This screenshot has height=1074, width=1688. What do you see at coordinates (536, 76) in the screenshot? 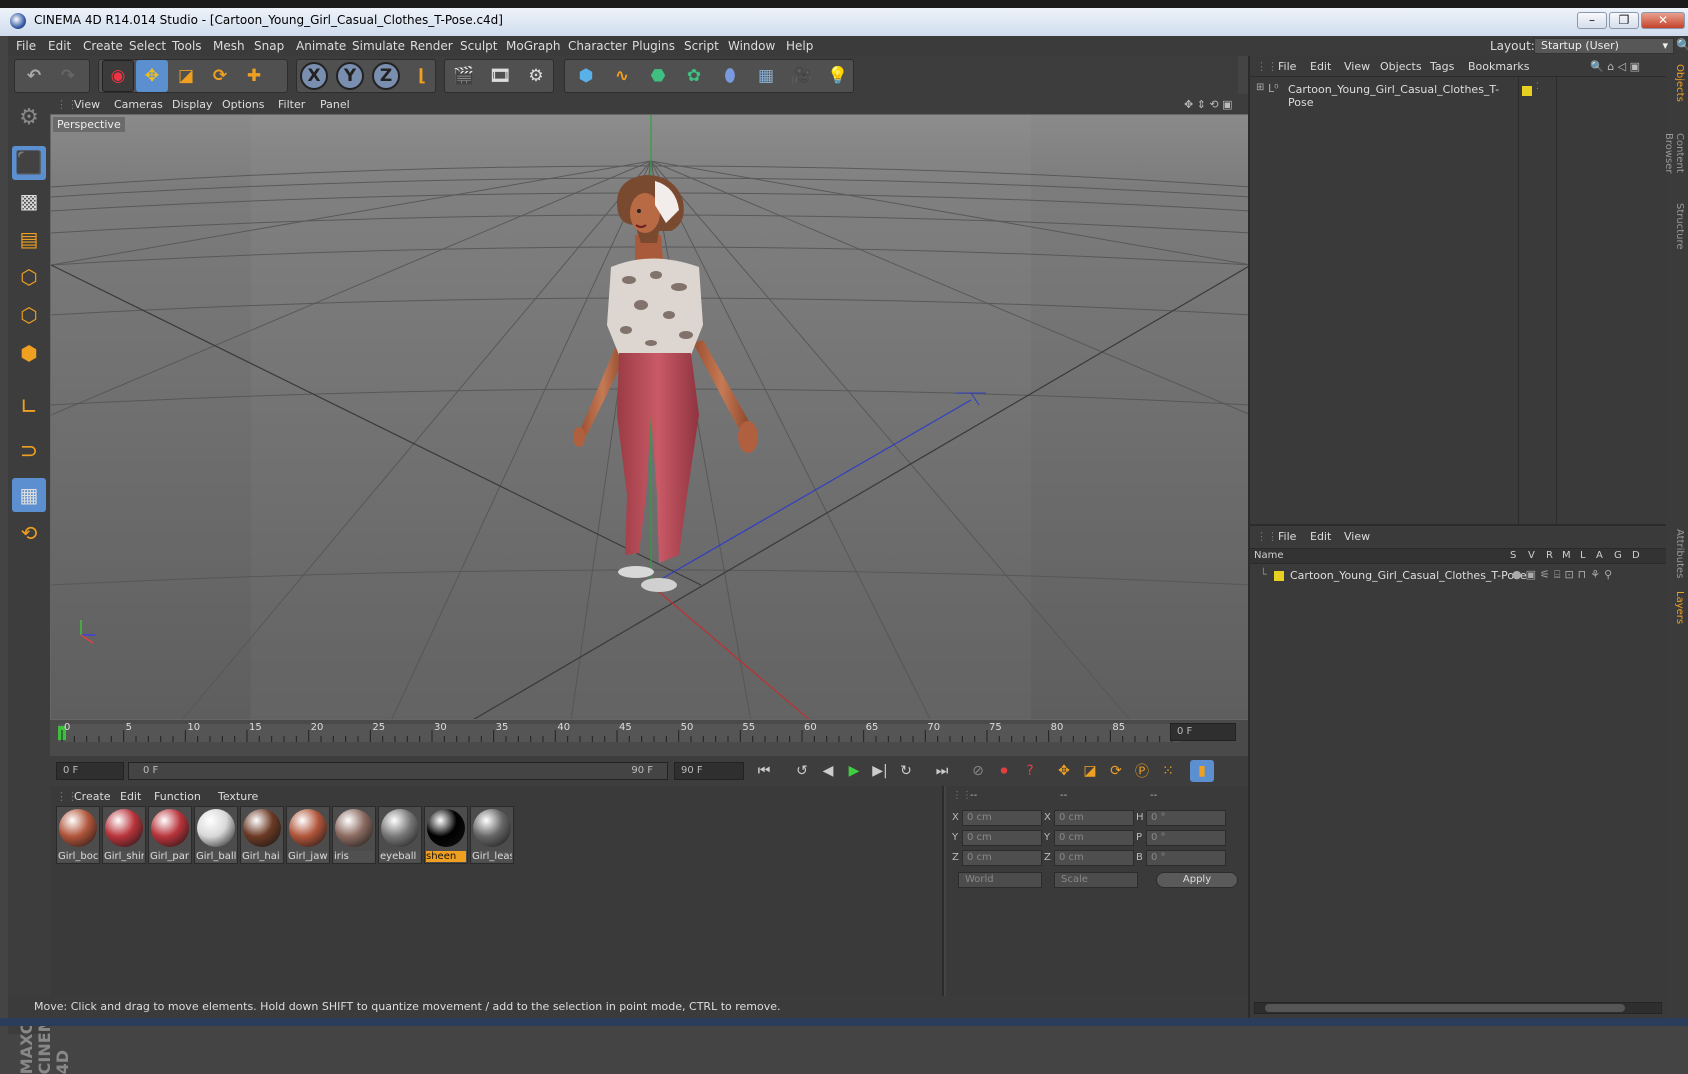
I see `render-settings-icon: ⚙` at bounding box center [536, 76].